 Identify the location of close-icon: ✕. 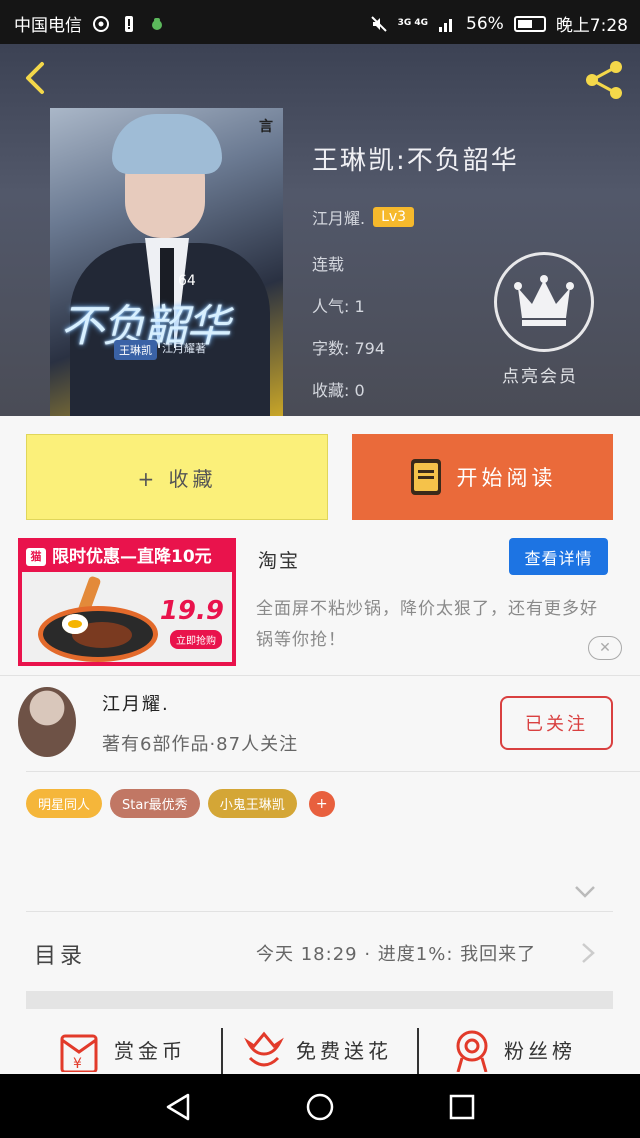
(605, 648).